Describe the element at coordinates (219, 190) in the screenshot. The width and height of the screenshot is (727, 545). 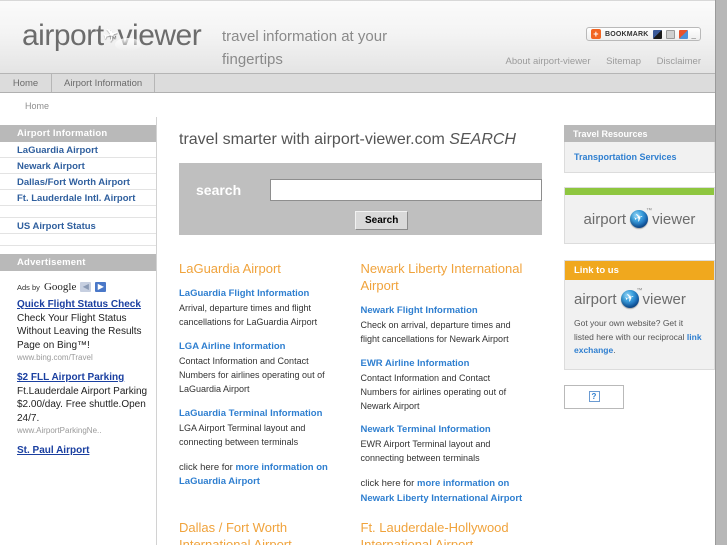
I see `search-label: search` at that location.